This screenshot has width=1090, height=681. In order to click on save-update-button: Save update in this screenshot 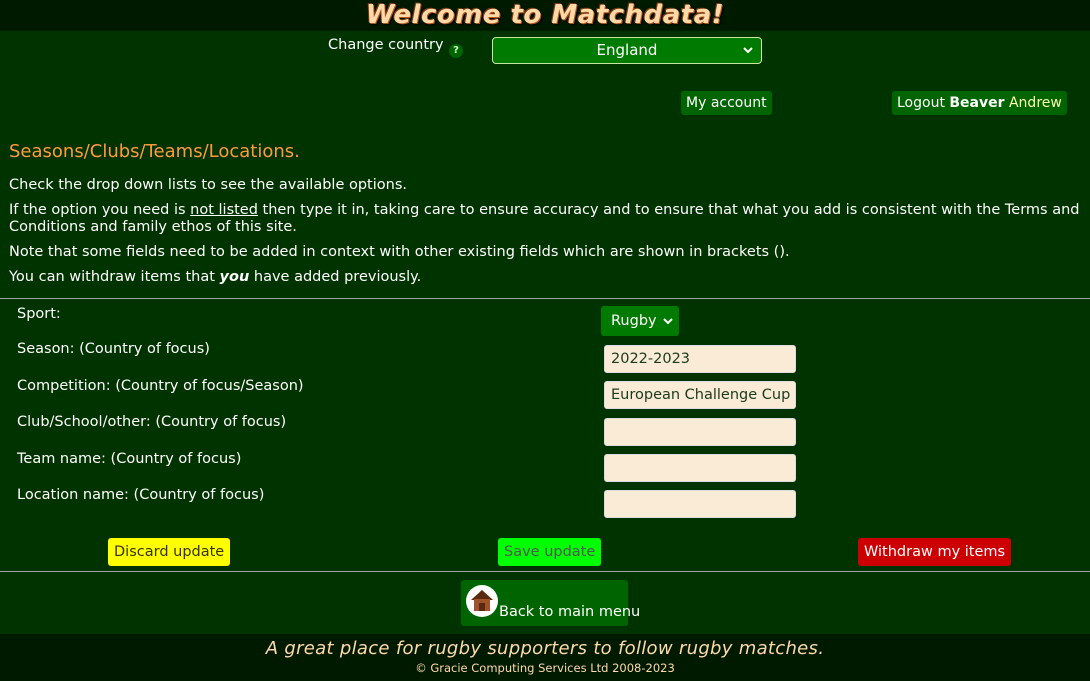, I will do `click(550, 552)`.